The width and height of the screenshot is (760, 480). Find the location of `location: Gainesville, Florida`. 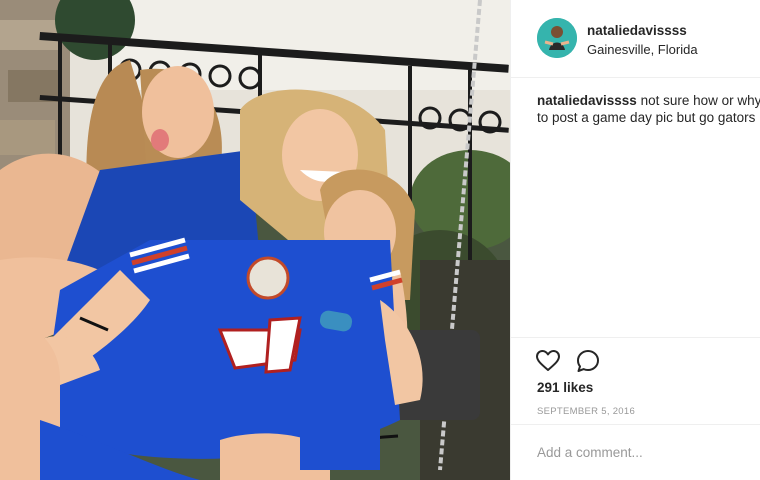

location: Gainesville, Florida is located at coordinates (642, 50).